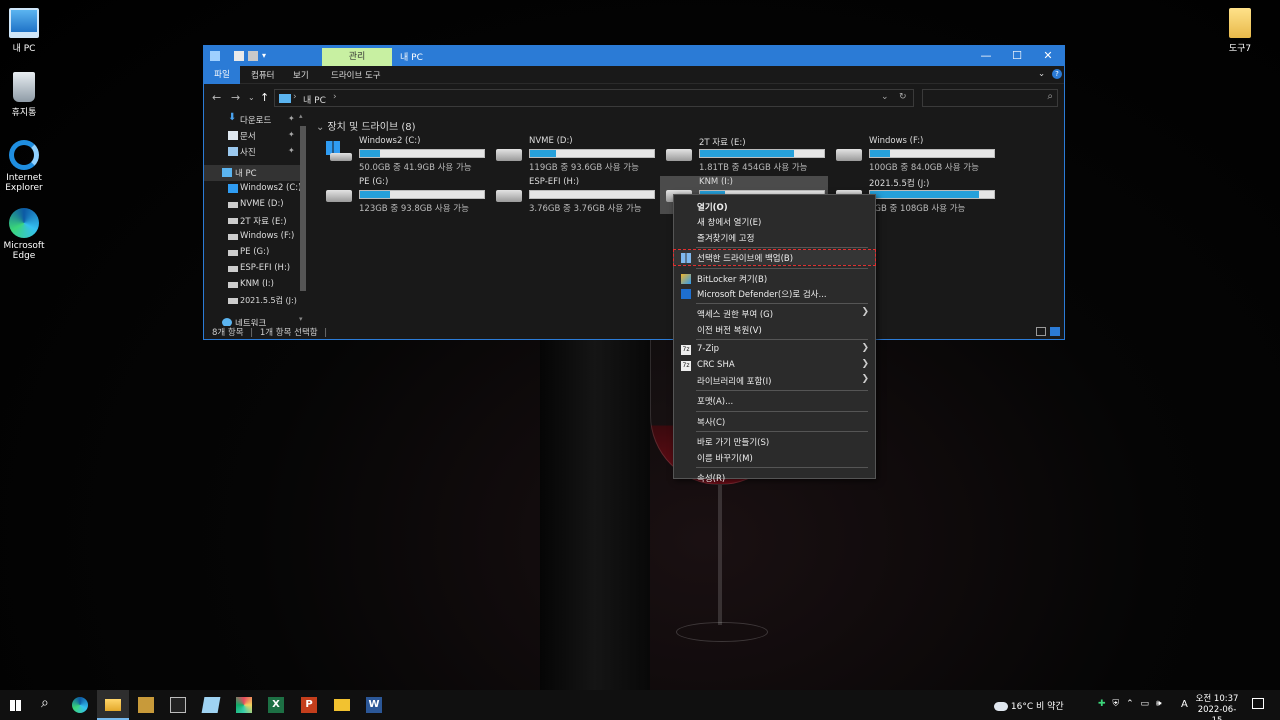  What do you see at coordinates (1055, 331) in the screenshot?
I see `large-icons-view-icon` at bounding box center [1055, 331].